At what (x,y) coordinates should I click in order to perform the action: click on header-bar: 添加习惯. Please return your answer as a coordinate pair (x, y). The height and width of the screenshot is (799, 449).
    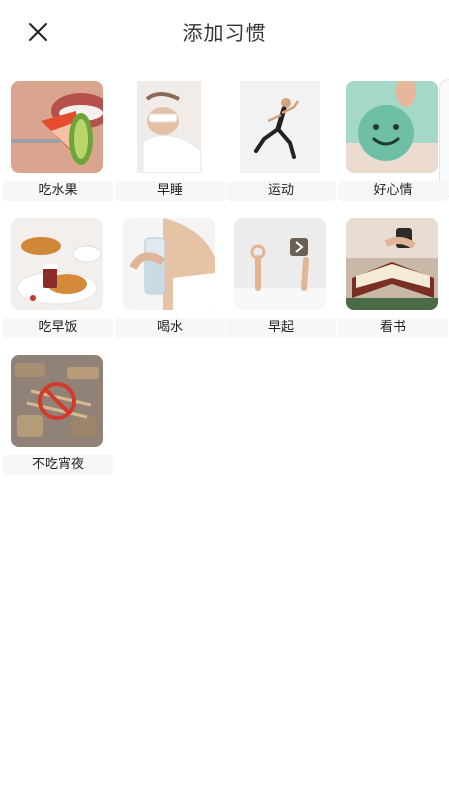
    Looking at the image, I should click on (224, 31).